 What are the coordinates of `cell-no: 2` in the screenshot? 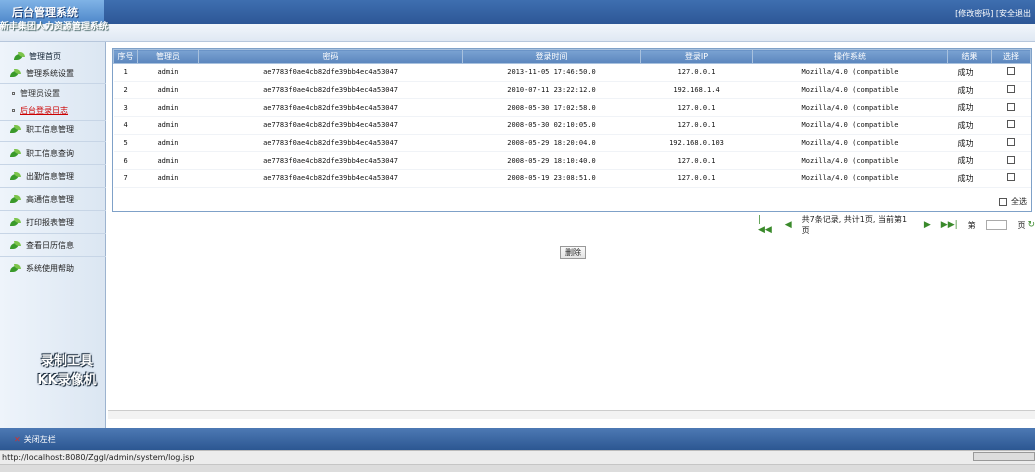 It's located at (125, 90).